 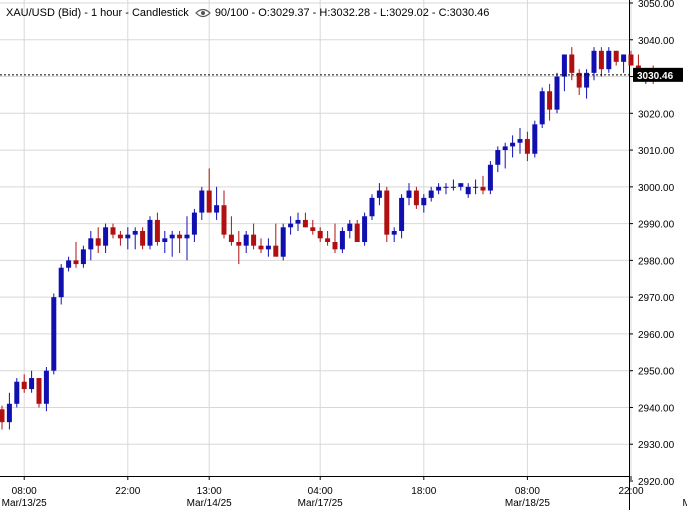 I want to click on y-tick-label: 3040.00, so click(x=656, y=41).